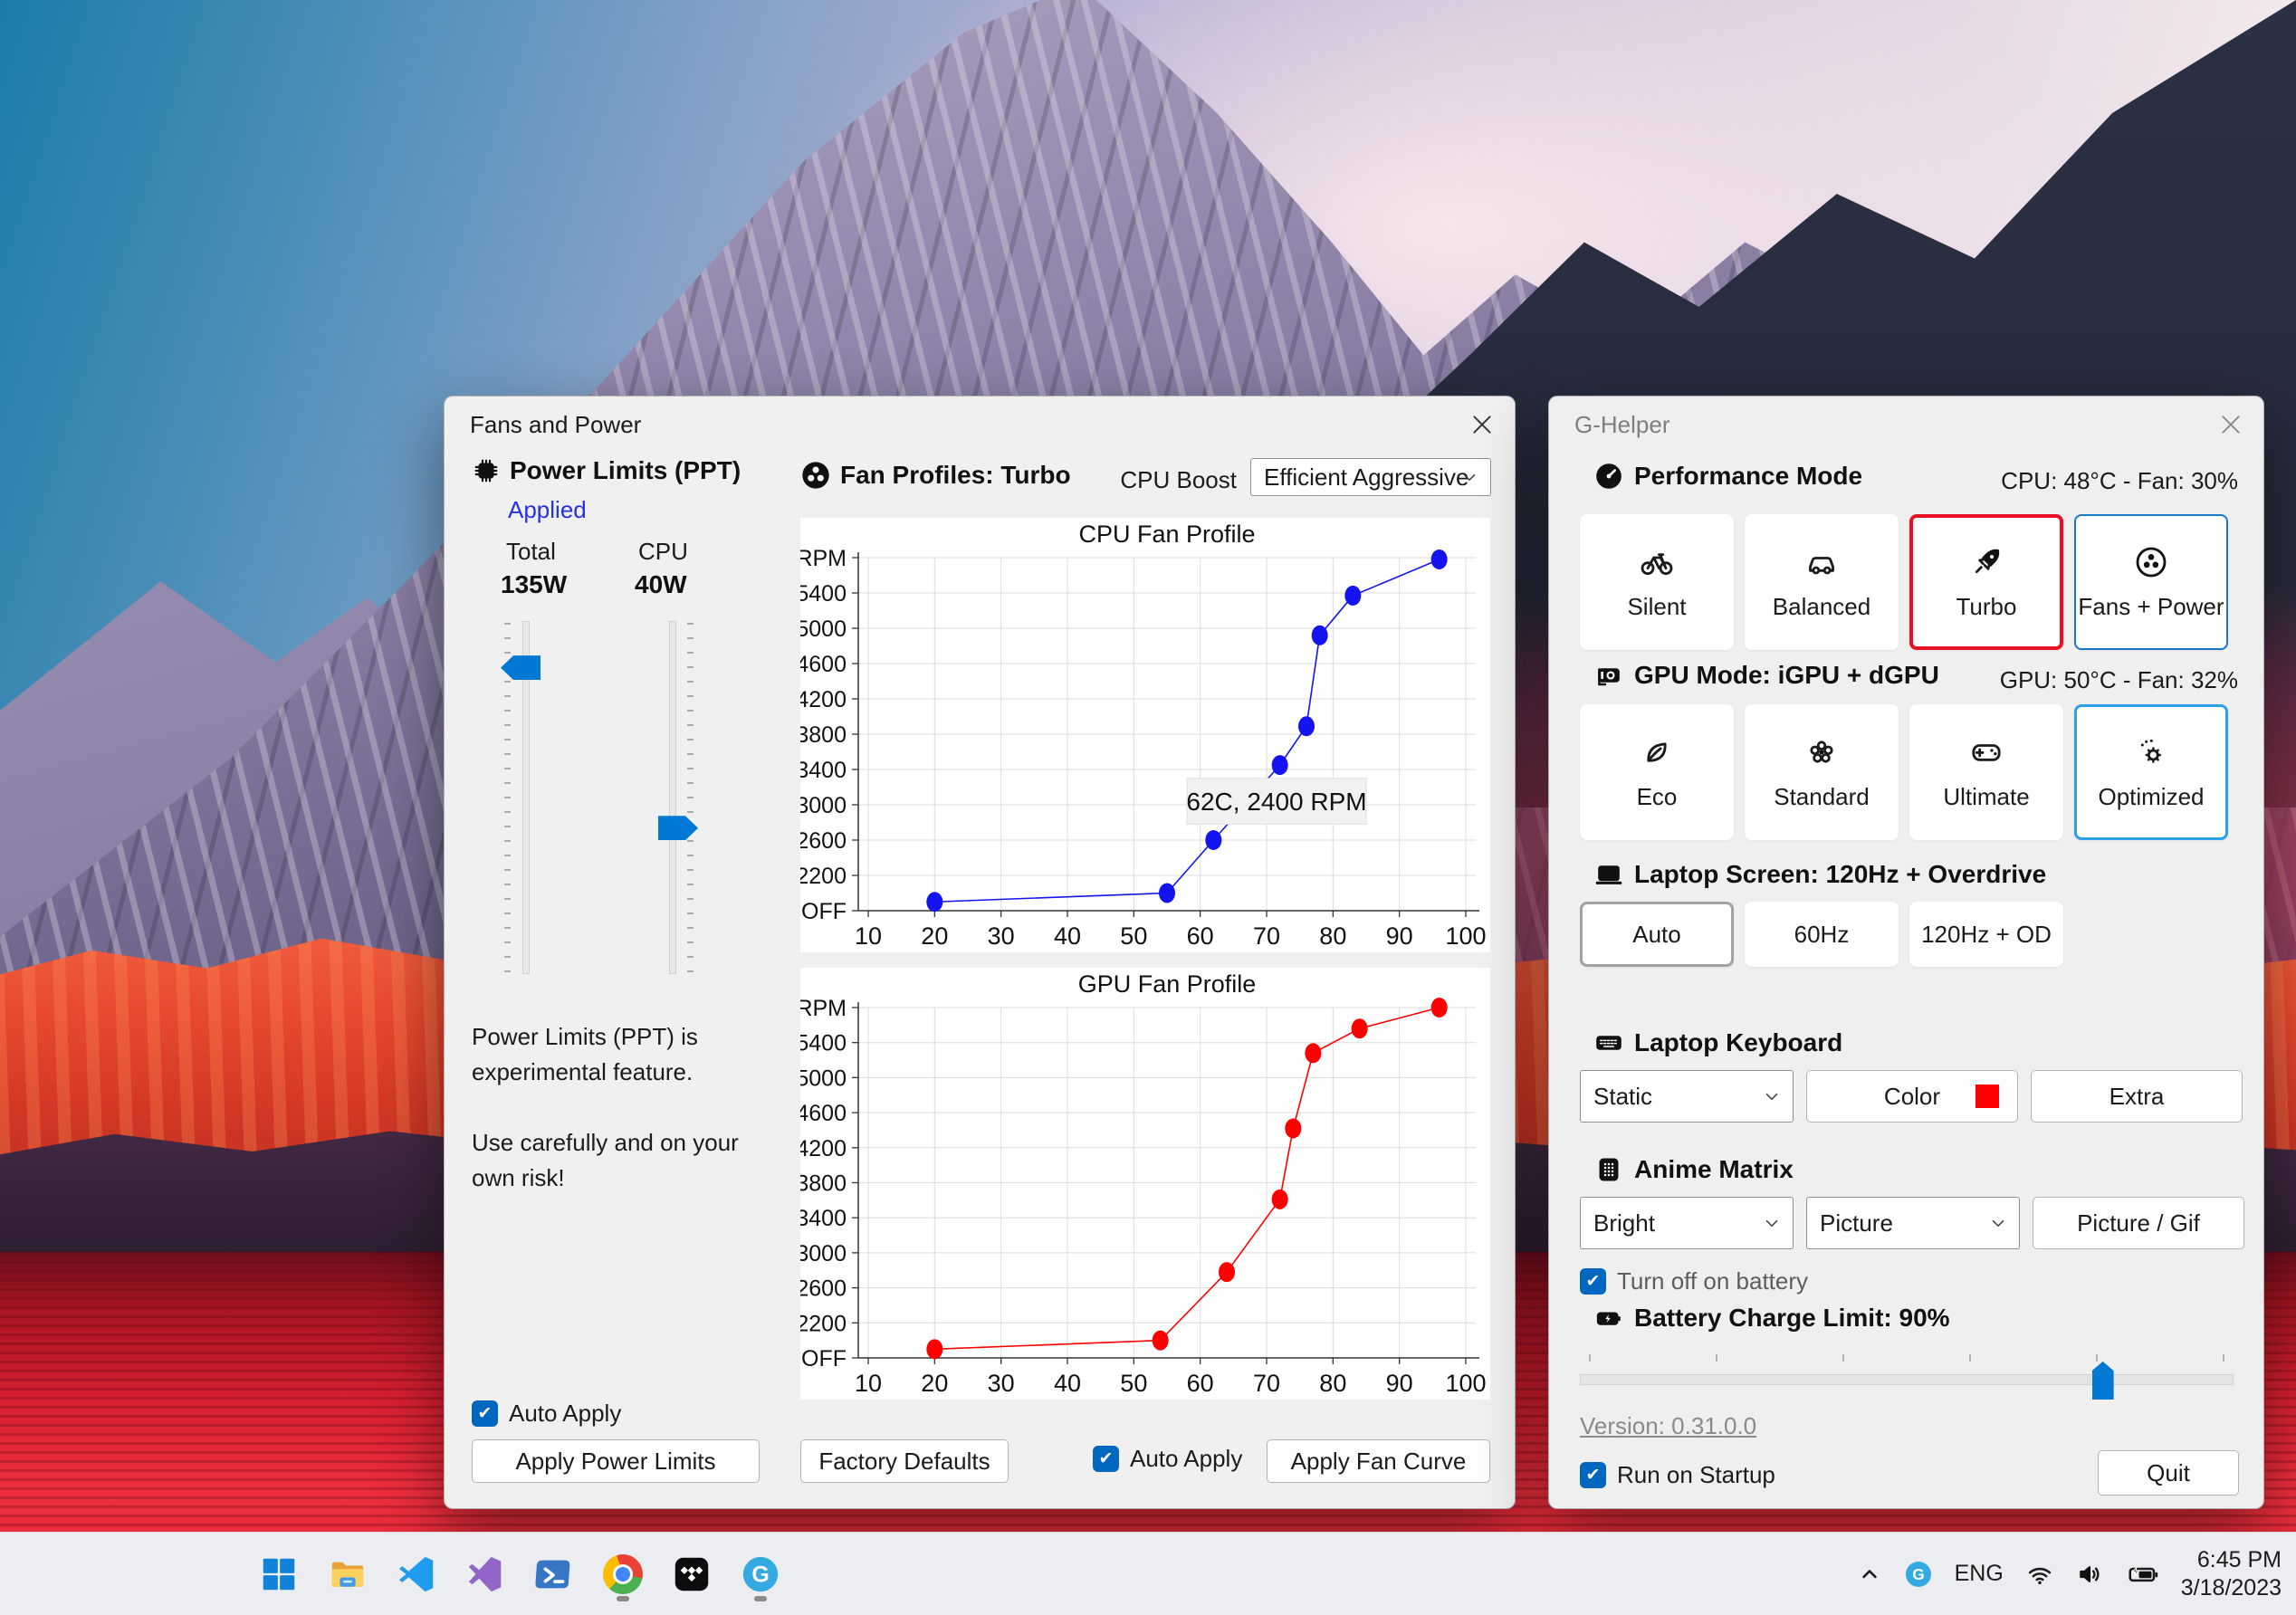 This screenshot has height=1615, width=2296. What do you see at coordinates (2137, 1096) in the screenshot?
I see `keyboard-extra-button: Extra` at bounding box center [2137, 1096].